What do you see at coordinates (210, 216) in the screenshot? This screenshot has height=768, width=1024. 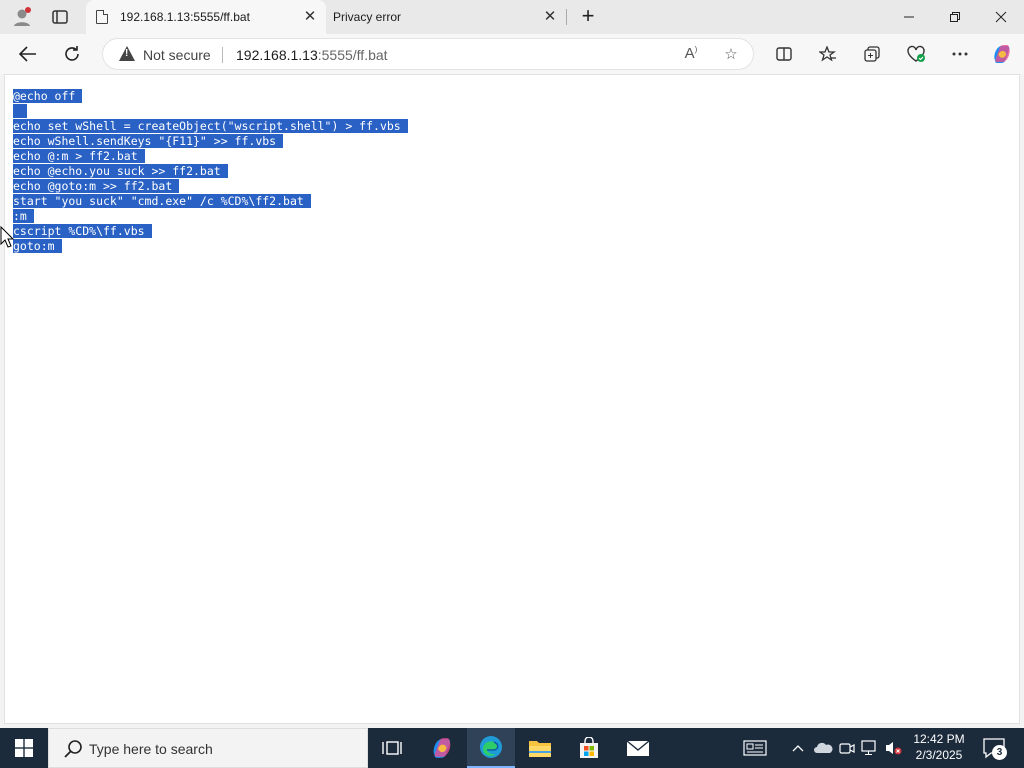 I see `code-line: :m` at bounding box center [210, 216].